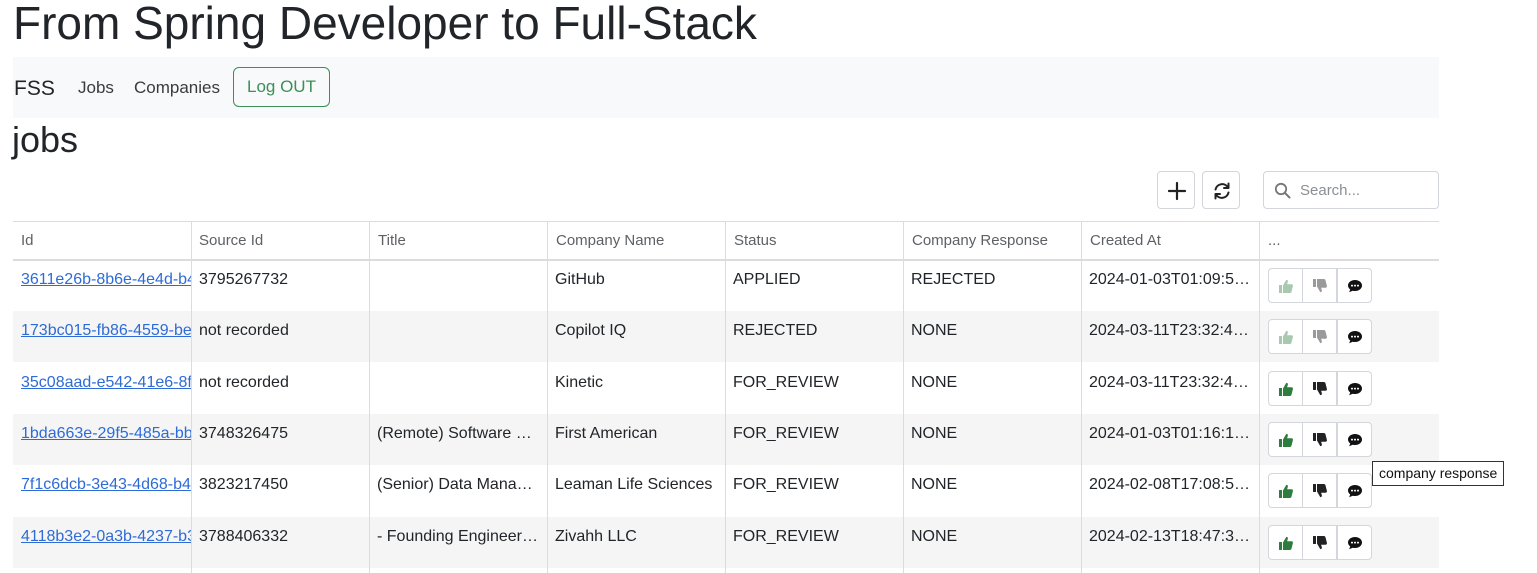 The image size is (1537, 573). Describe the element at coordinates (580, 279) in the screenshot. I see `company-name-cell: GitHub` at that location.